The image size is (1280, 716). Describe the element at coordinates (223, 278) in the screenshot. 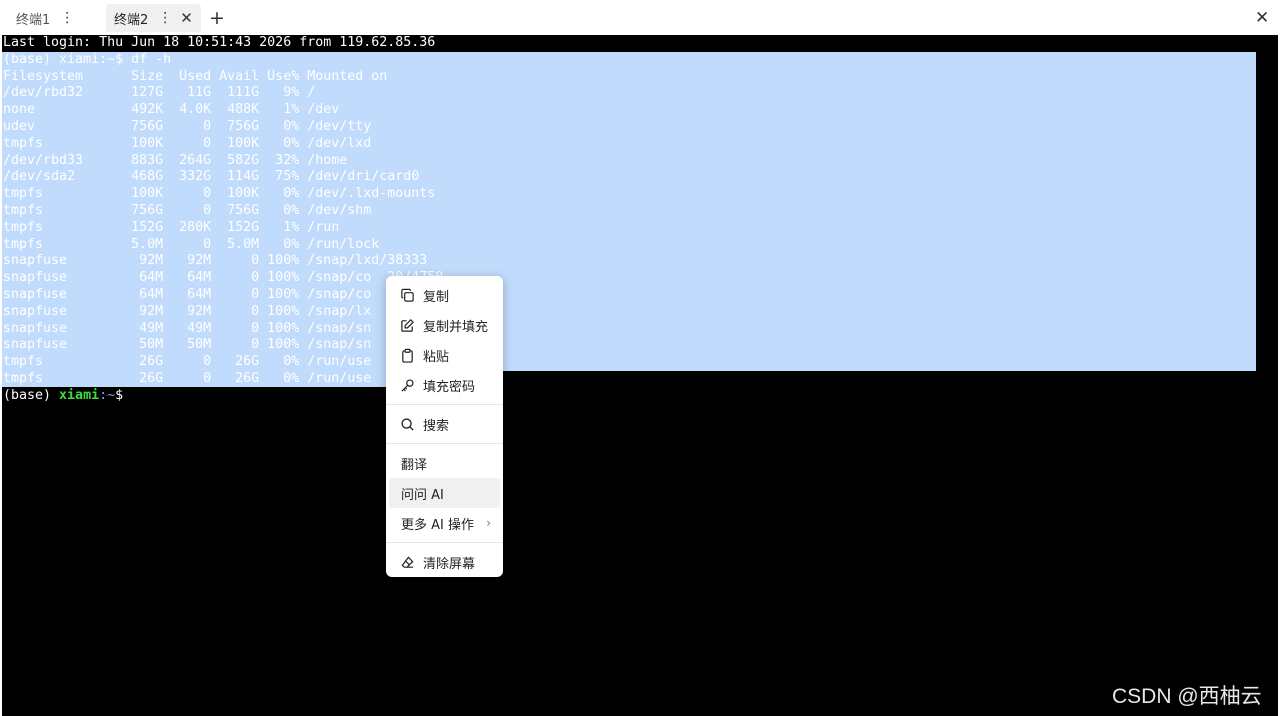

I see `df-row: snapfuse 64M 64M 0 100% /snap/co 20/4750` at that location.